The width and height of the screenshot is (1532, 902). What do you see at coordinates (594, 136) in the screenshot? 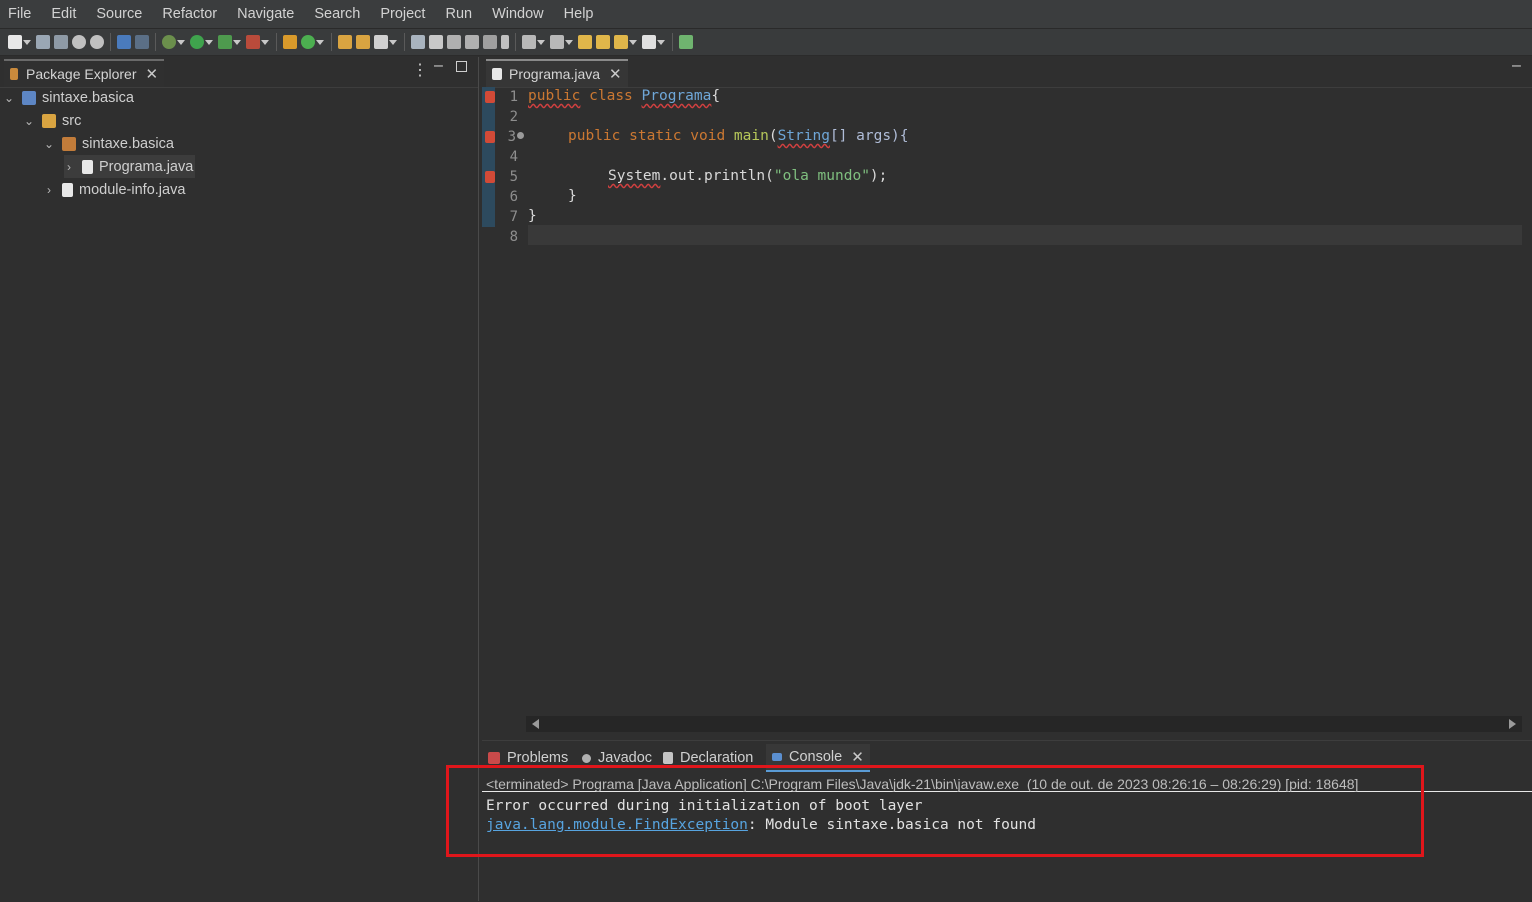
I see `keyword: public` at bounding box center [594, 136].